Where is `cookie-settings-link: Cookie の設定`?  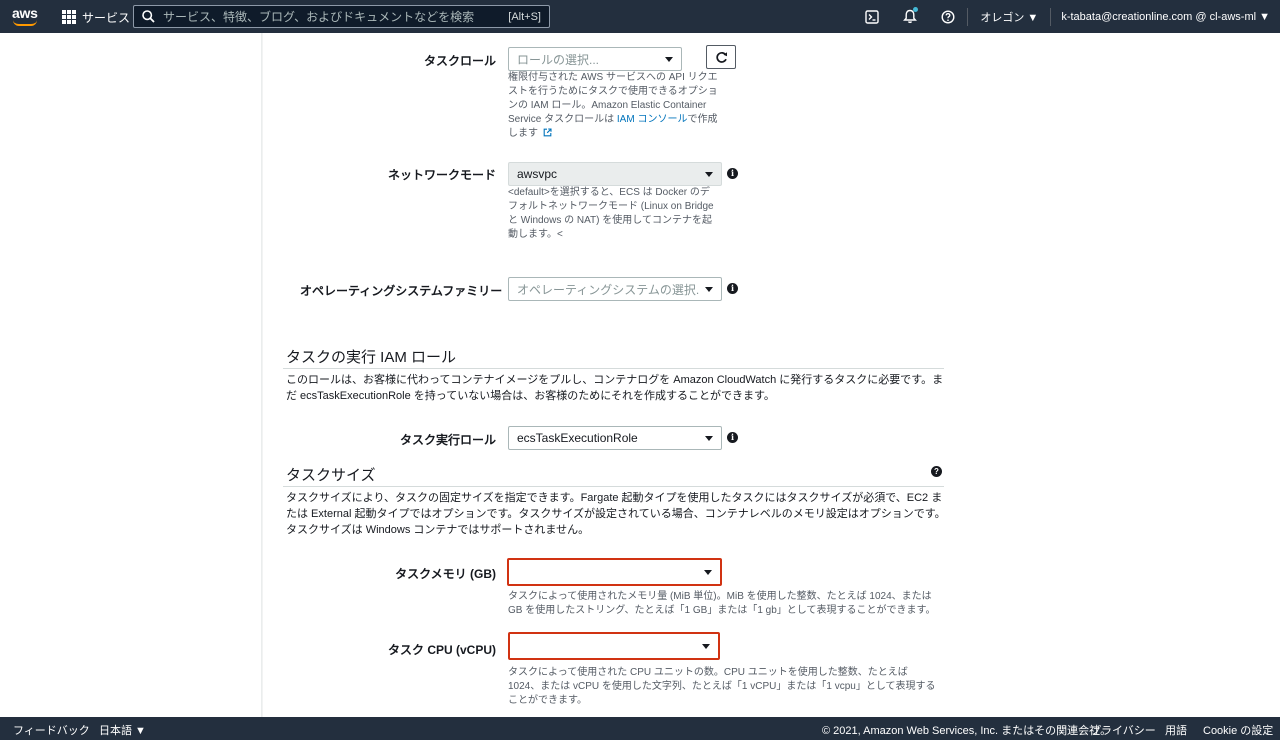
cookie-settings-link: Cookie の設定 is located at coordinates (1238, 730).